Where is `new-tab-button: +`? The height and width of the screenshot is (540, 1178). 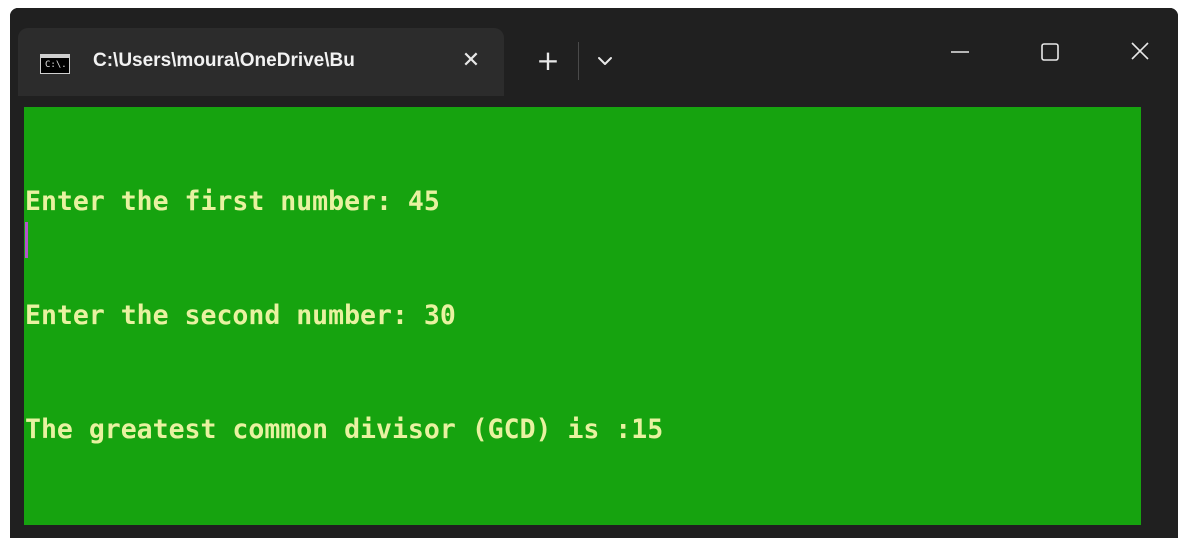
new-tab-button: + is located at coordinates (548, 61).